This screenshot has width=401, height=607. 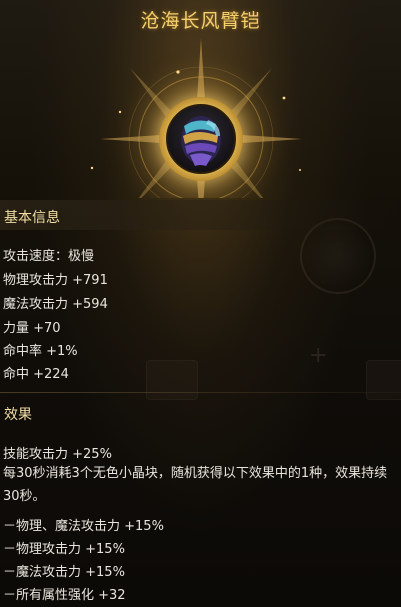 I want to click on item-icon-frame, so click(x=201, y=139).